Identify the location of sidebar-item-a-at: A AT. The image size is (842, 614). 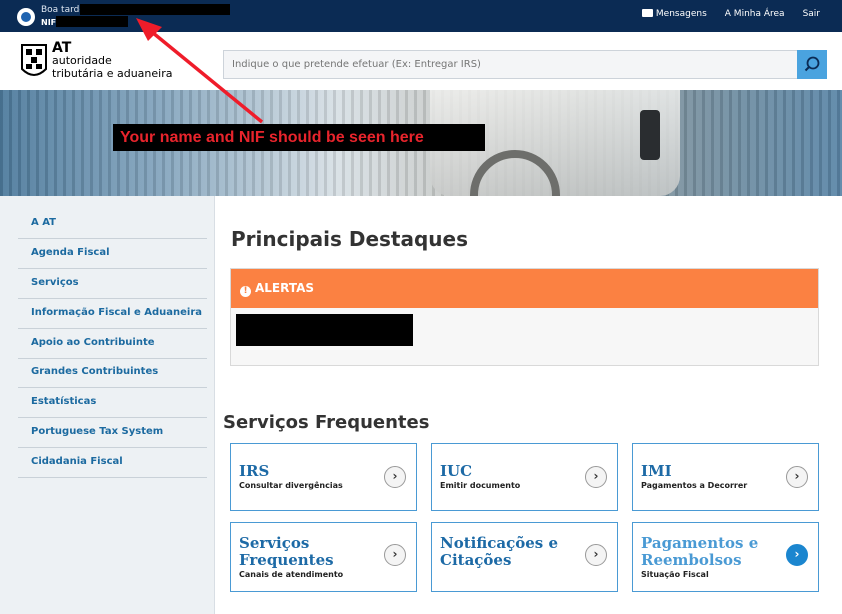
(112, 224).